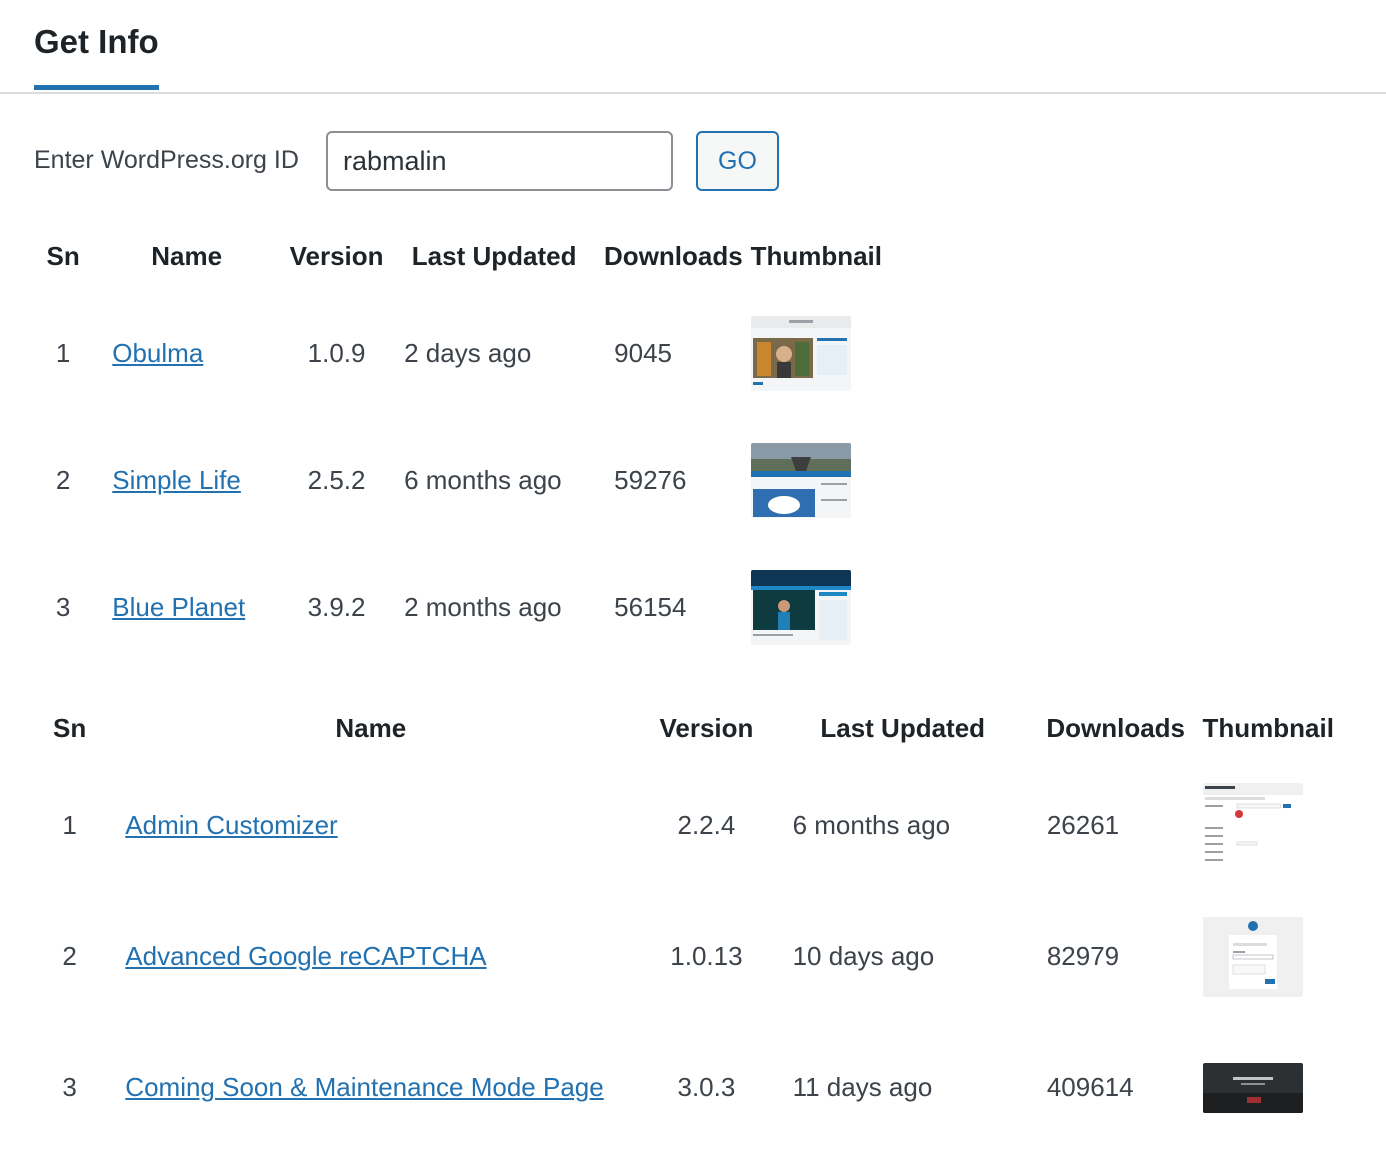  What do you see at coordinates (364, 1087) in the screenshot?
I see `plugin-link-coming-soon-maintenance: Coming Soon & Maintenance Mode Page` at bounding box center [364, 1087].